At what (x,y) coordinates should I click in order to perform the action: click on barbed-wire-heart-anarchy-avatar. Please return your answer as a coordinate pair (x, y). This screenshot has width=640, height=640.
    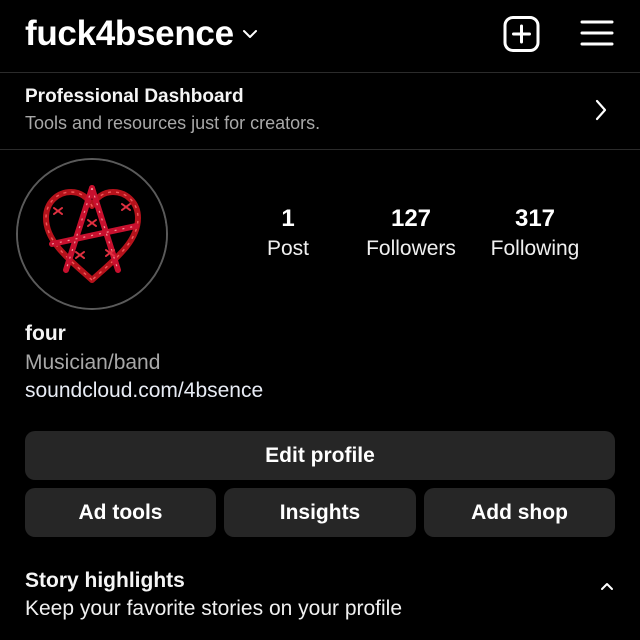
    Looking at the image, I should click on (92, 234).